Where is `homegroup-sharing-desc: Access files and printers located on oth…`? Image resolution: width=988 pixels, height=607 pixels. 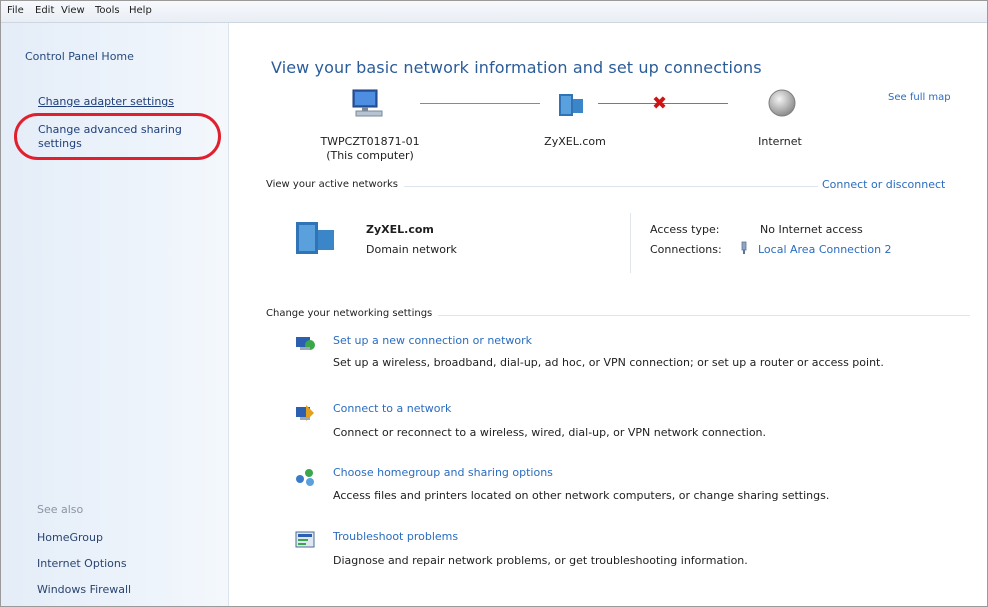 homegroup-sharing-desc: Access files and printers located on oth… is located at coordinates (581, 495).